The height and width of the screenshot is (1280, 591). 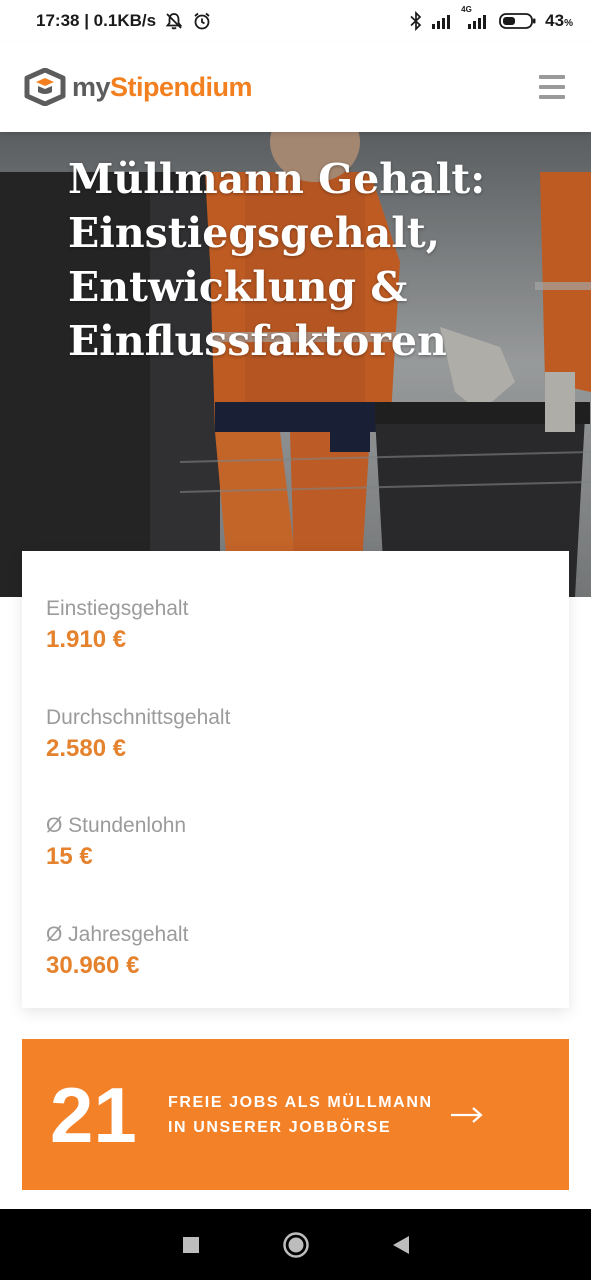 I want to click on jobs-text-line: IN UNSERER JOBBÖRSE, so click(x=280, y=1127).